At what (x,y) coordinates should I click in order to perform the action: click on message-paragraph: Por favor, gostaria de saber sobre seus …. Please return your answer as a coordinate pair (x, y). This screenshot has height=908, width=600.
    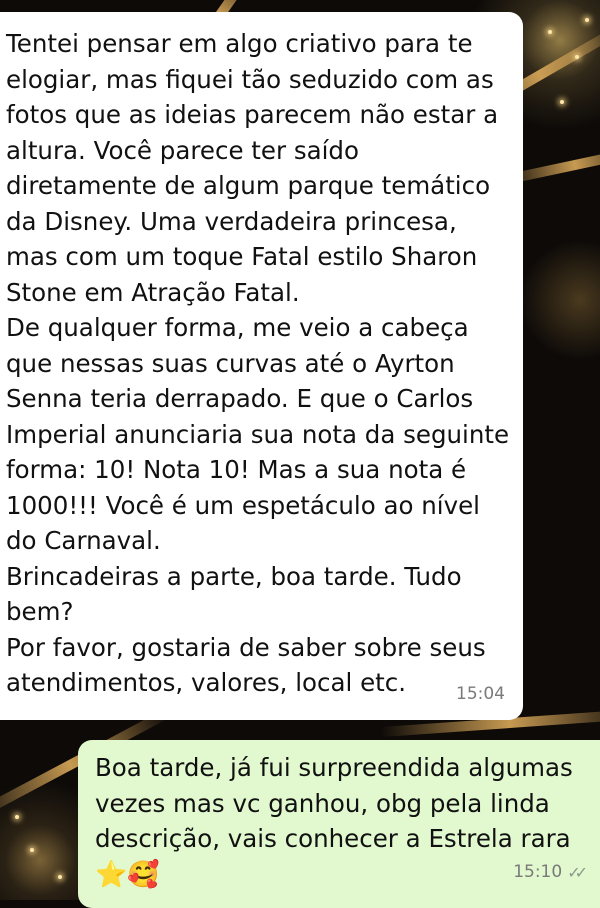
    Looking at the image, I should click on (246, 665).